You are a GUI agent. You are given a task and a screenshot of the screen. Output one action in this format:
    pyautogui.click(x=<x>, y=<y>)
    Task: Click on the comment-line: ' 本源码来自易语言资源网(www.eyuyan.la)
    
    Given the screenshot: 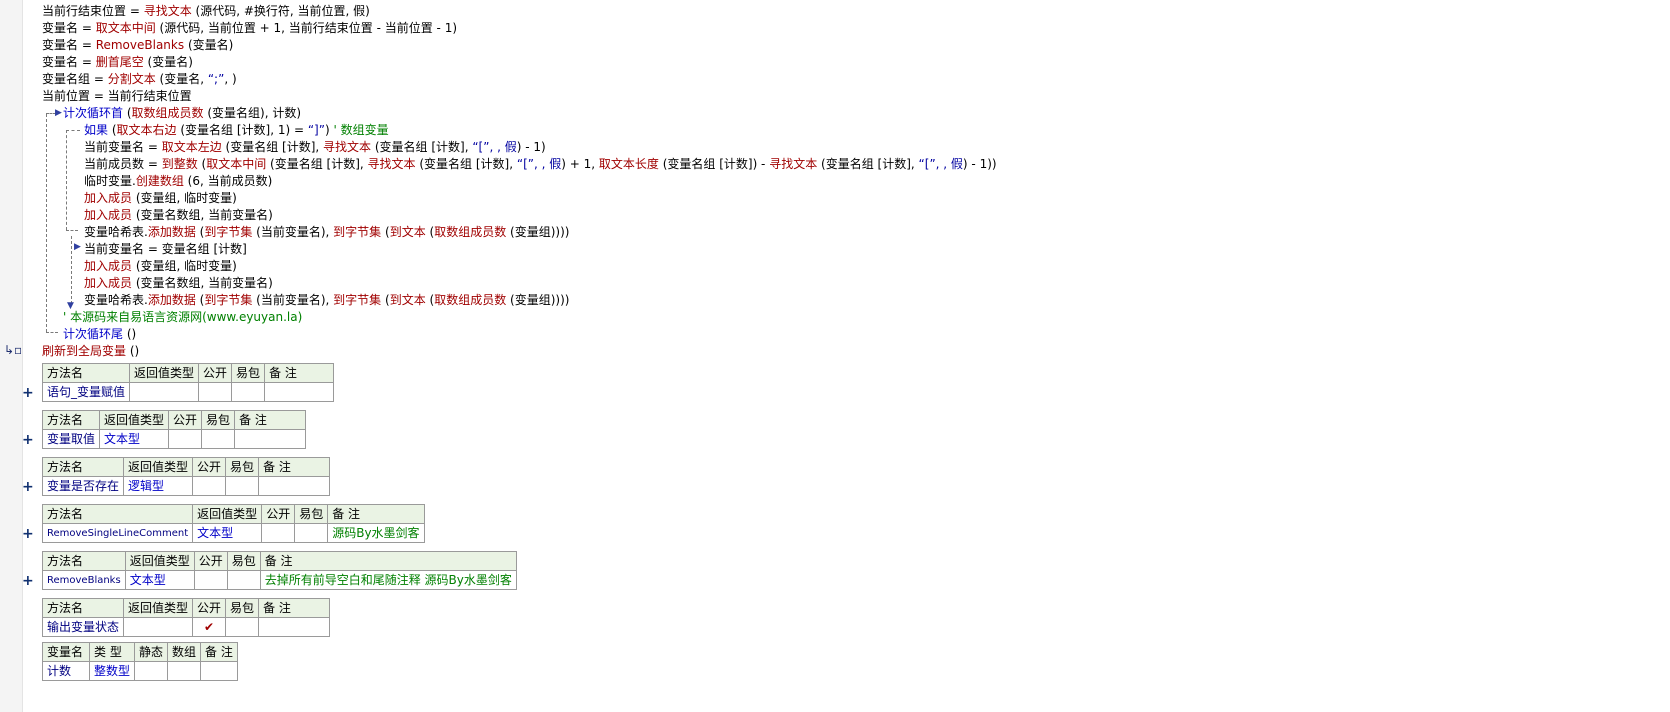 What is the action you would take?
    pyautogui.click(x=182, y=317)
    